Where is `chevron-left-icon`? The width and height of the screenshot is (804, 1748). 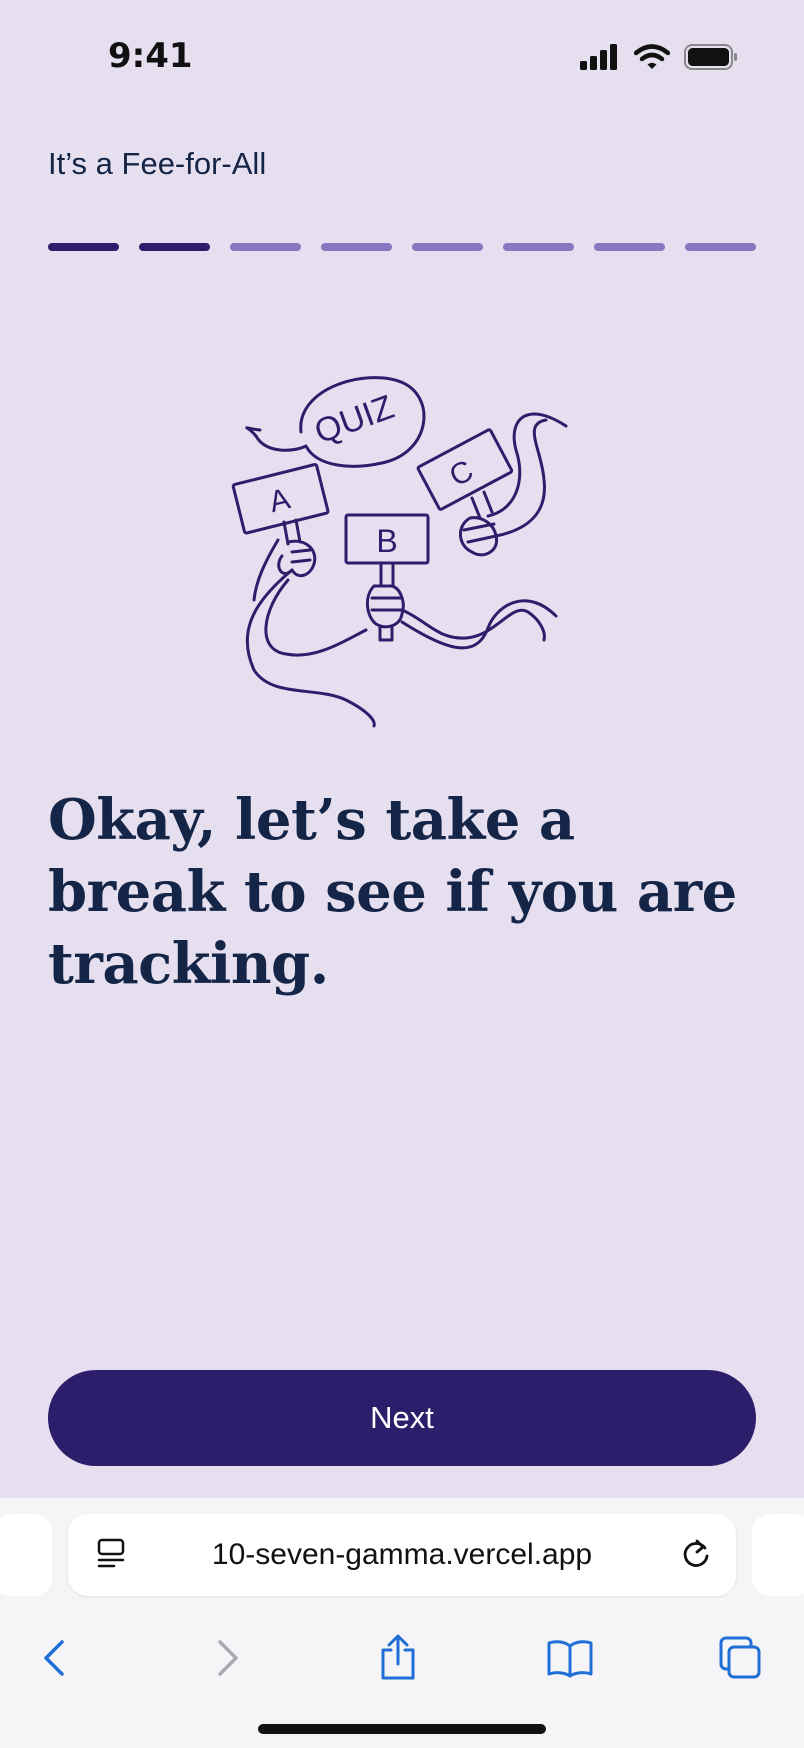
chevron-left-icon is located at coordinates (54, 1658).